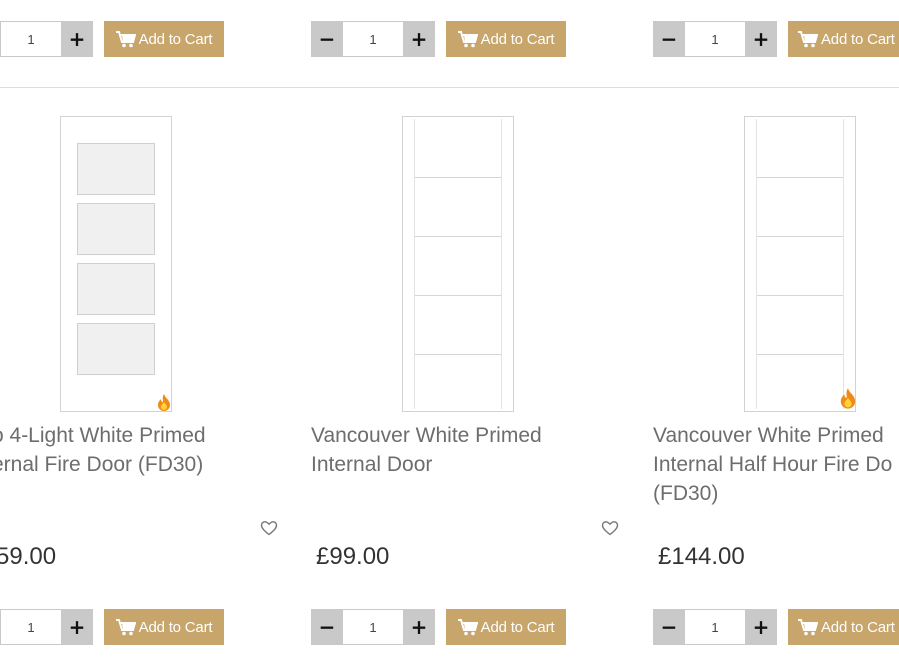 This screenshot has width=899, height=670. Describe the element at coordinates (102, 464) in the screenshot. I see `product-title-line: ernal Fire Door (FD30)` at that location.